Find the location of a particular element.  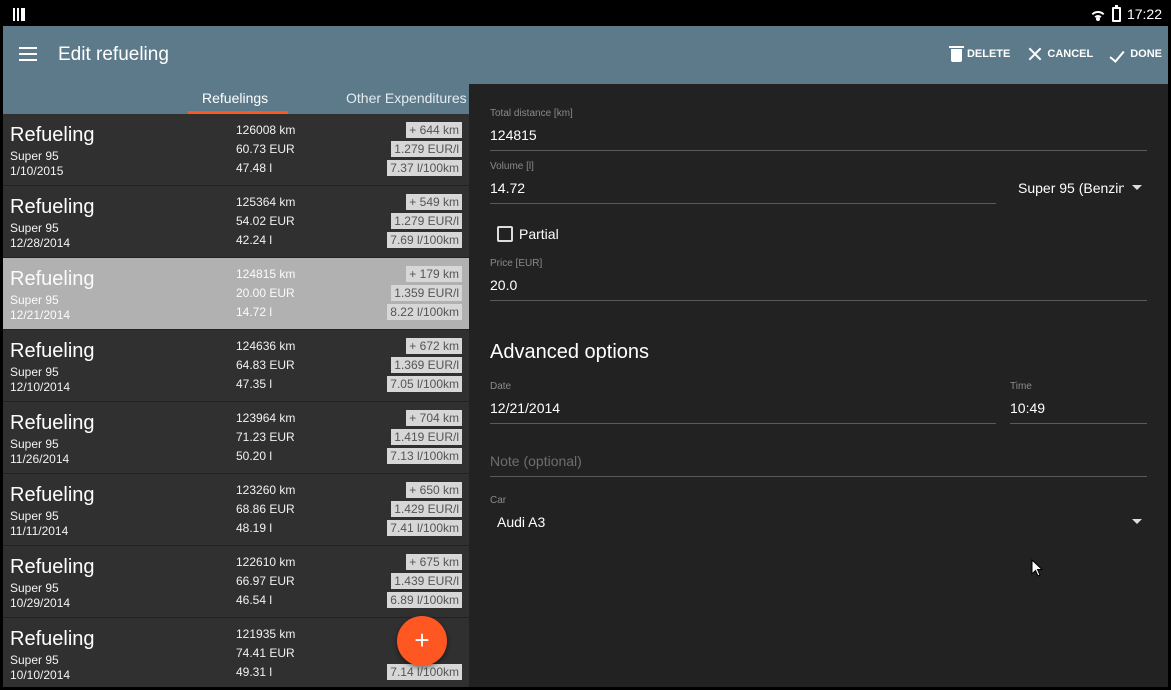

item-price-badge: 1.359 EUR/l is located at coordinates (426, 293).